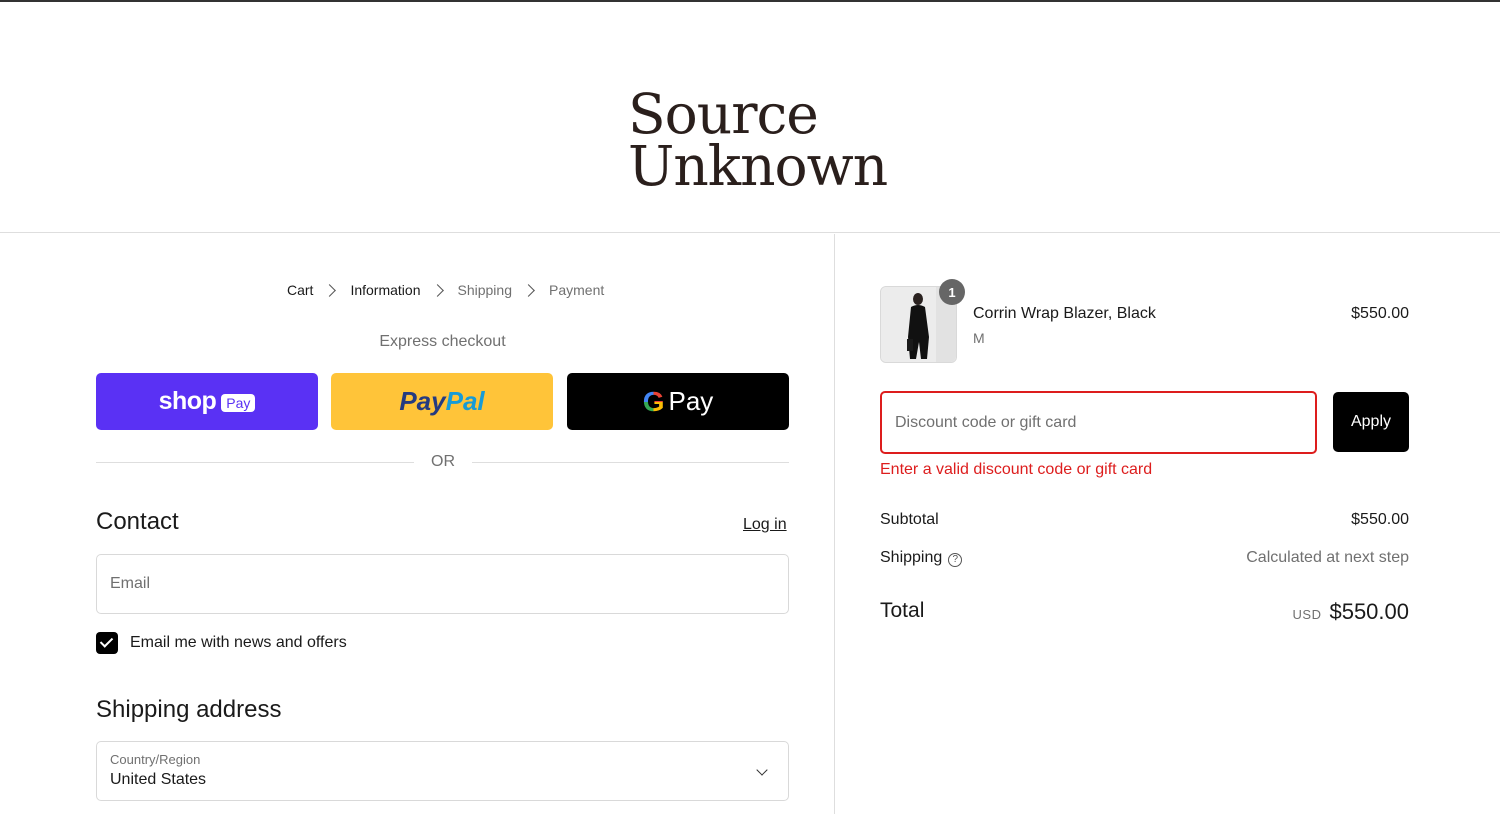 This screenshot has width=1500, height=814. Describe the element at coordinates (765, 525) in the screenshot. I see `login-link: Log in` at that location.